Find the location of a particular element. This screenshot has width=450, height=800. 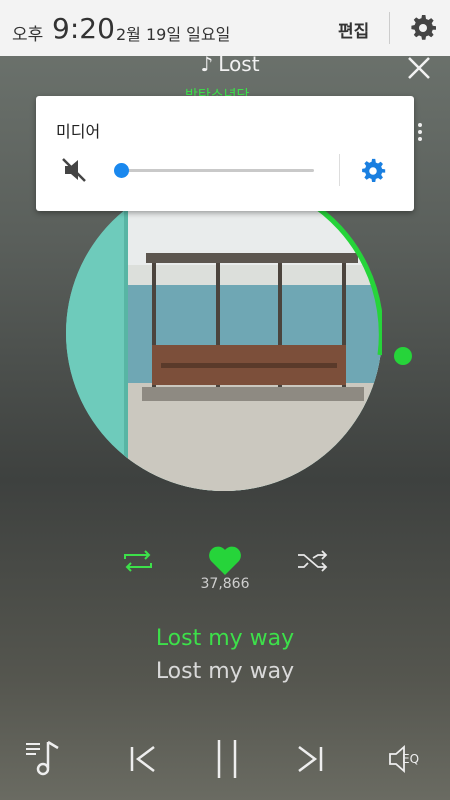

pause-icon is located at coordinates (227, 759).